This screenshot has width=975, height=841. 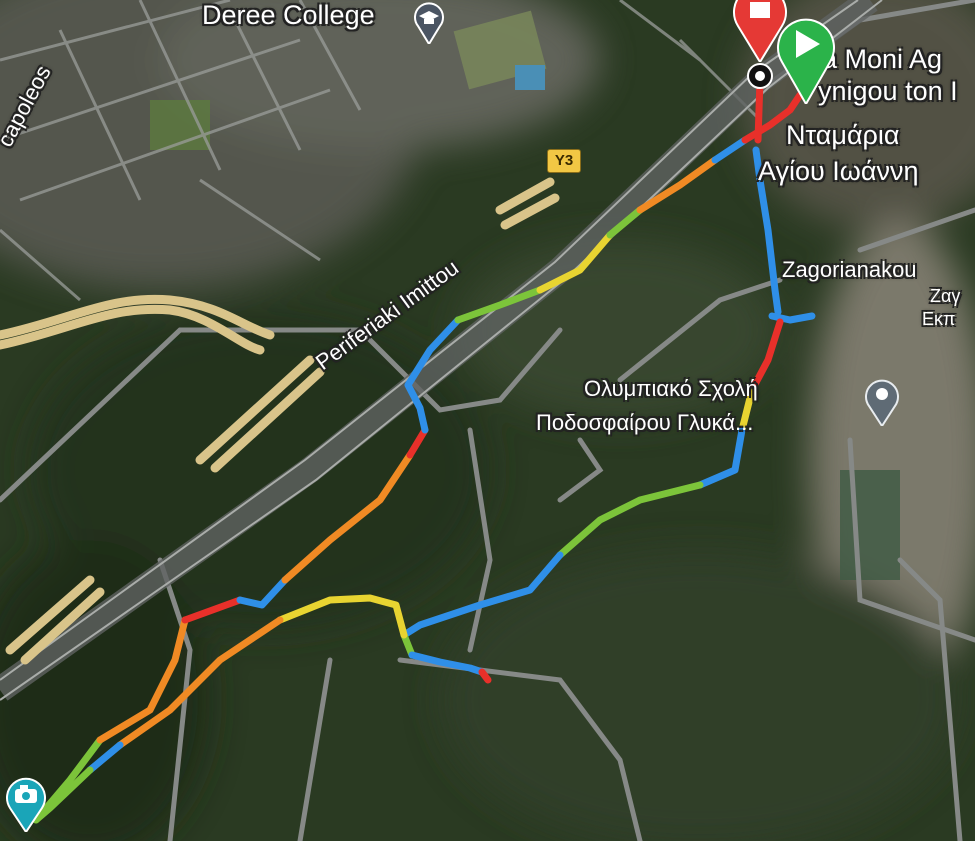 I want to click on street-label-zagorianakou: Zagorianakou, so click(x=849, y=269).